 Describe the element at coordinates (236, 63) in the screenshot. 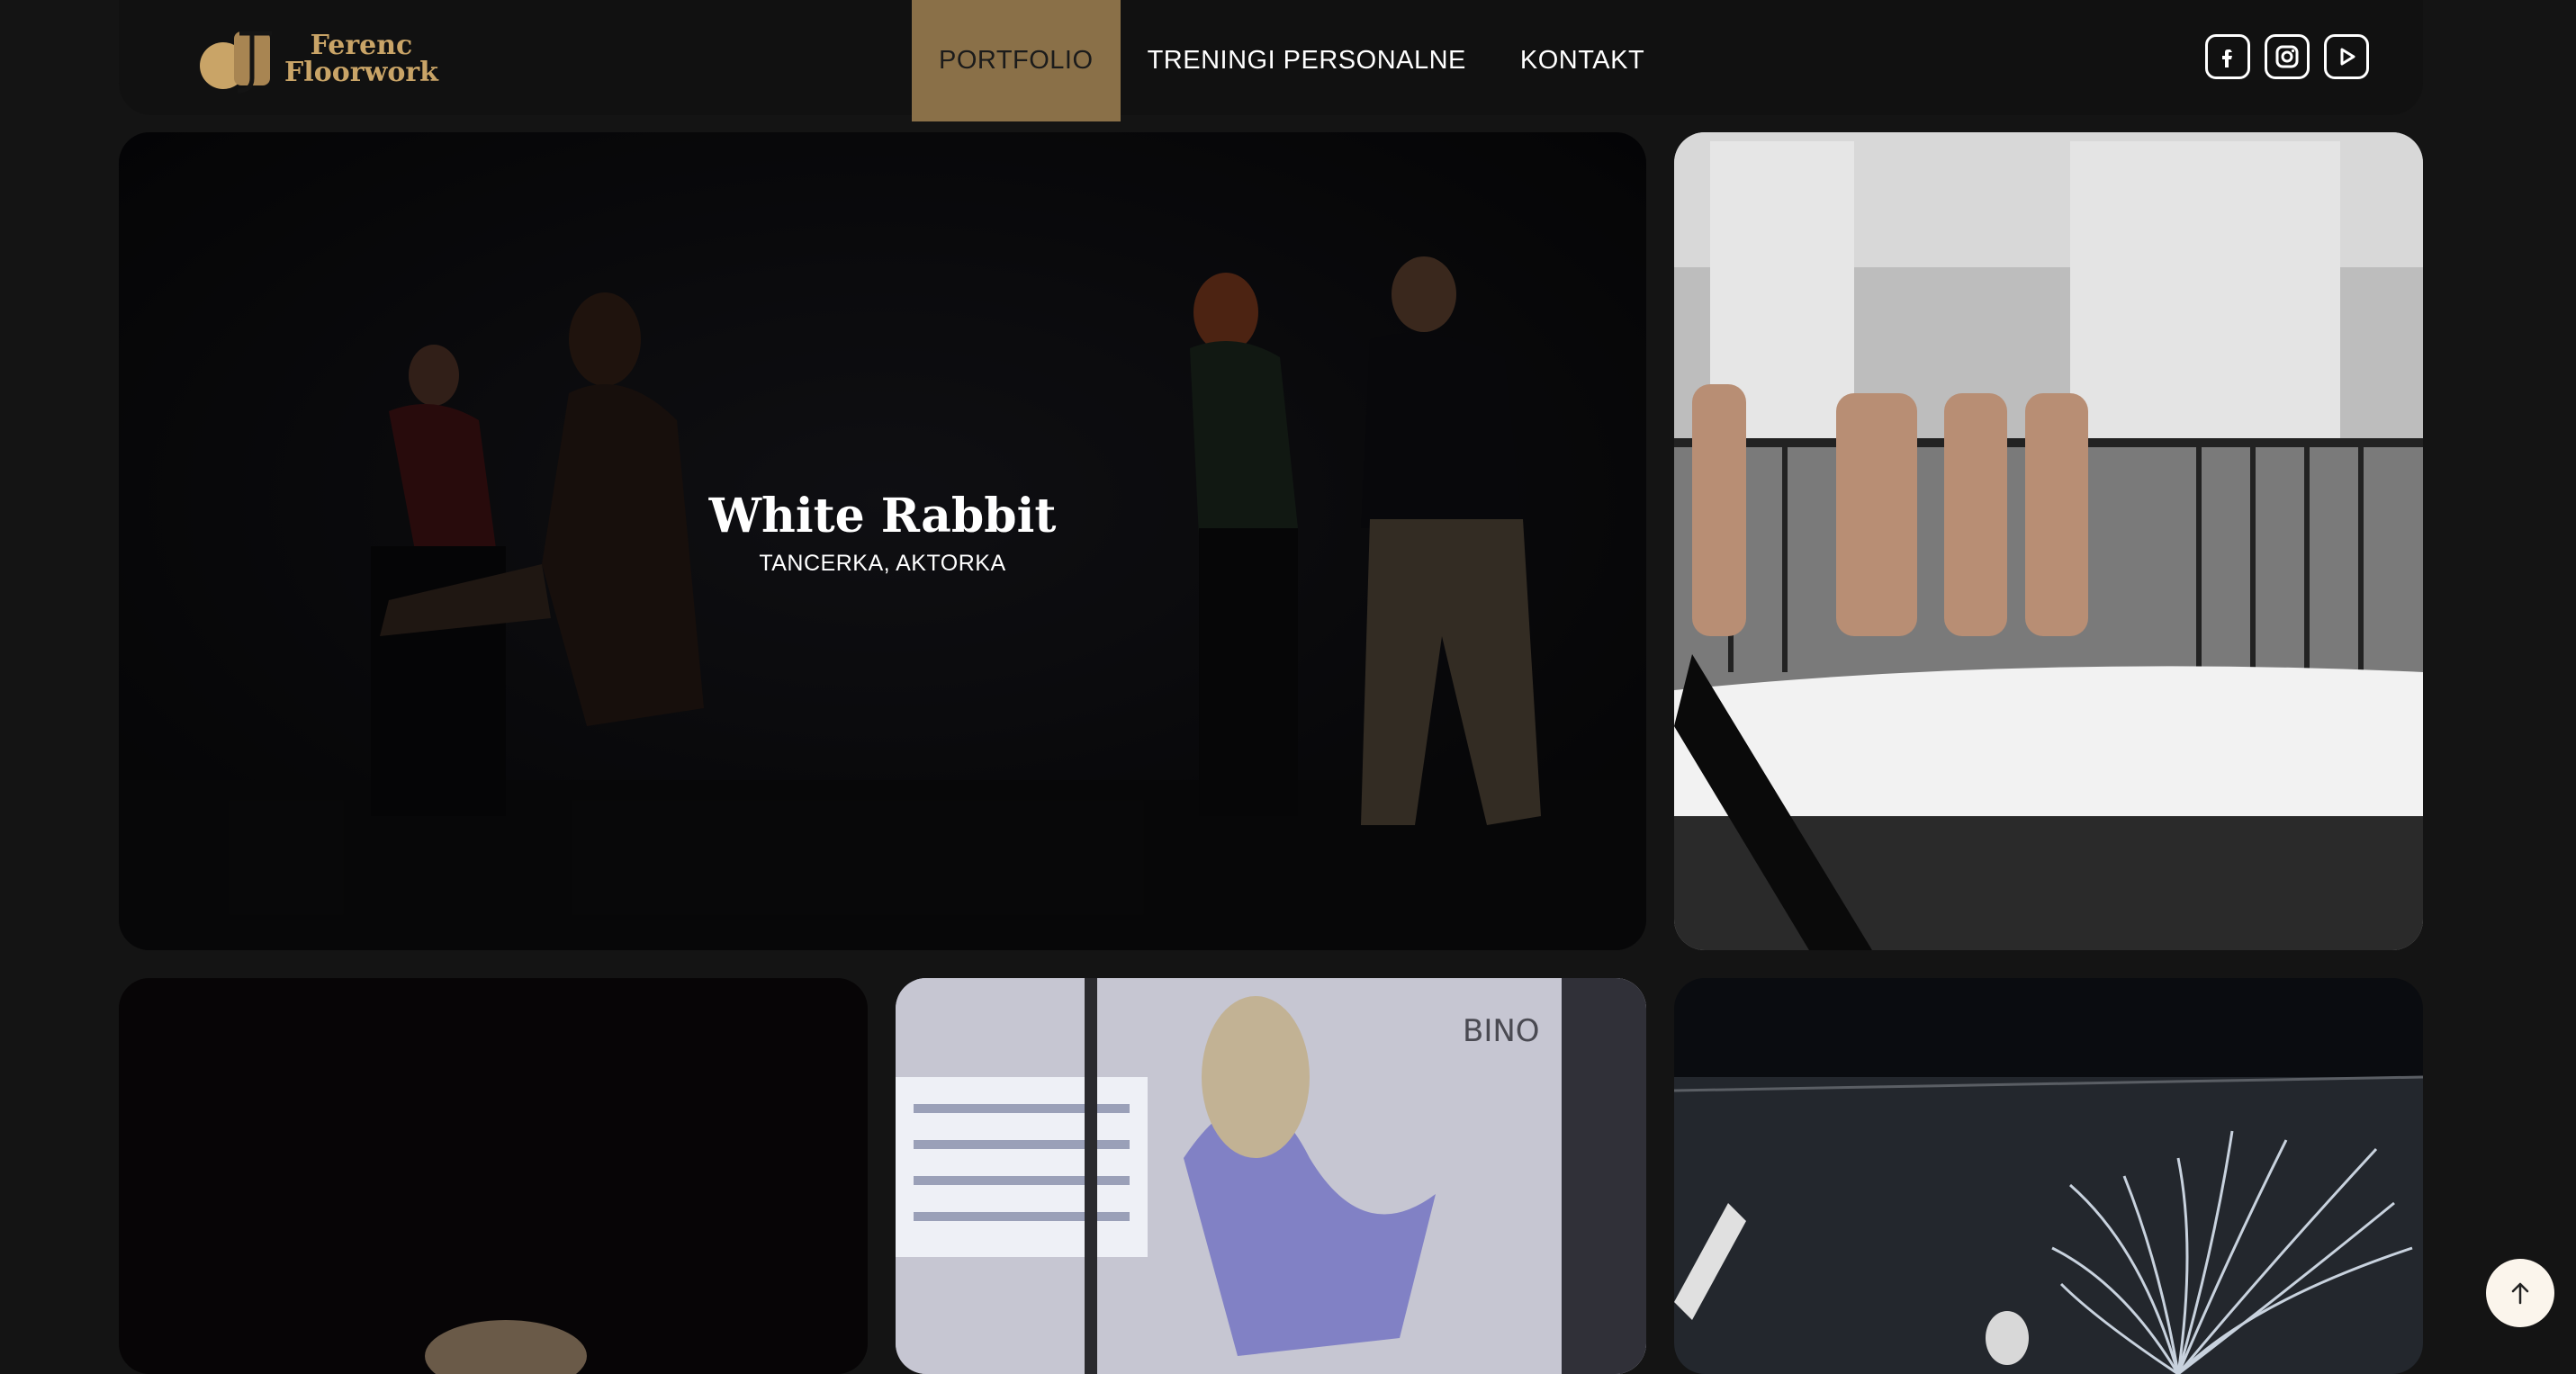

I see `logo-mark-icon` at that location.